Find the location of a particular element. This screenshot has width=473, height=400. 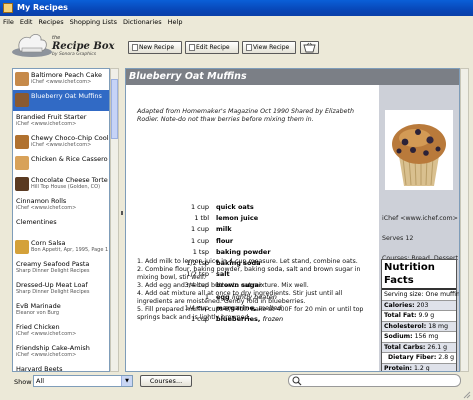

list-item-name: Creamy Seafood Pasta is located at coordinates (53, 264).